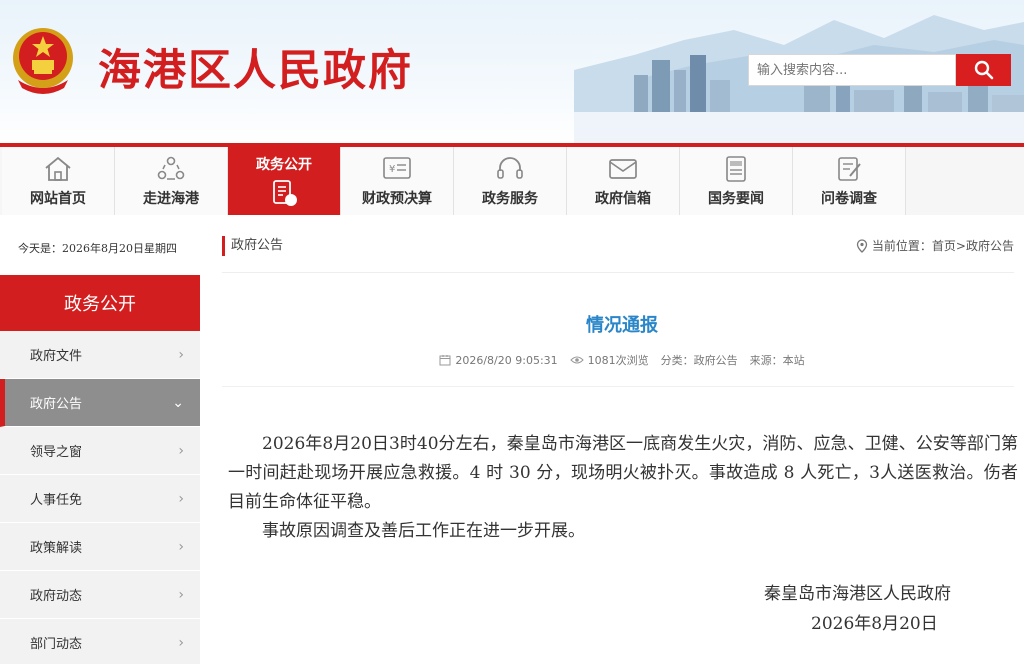 This screenshot has width=1024, height=664. I want to click on nav-item-about: 走进海港, so click(171, 181).